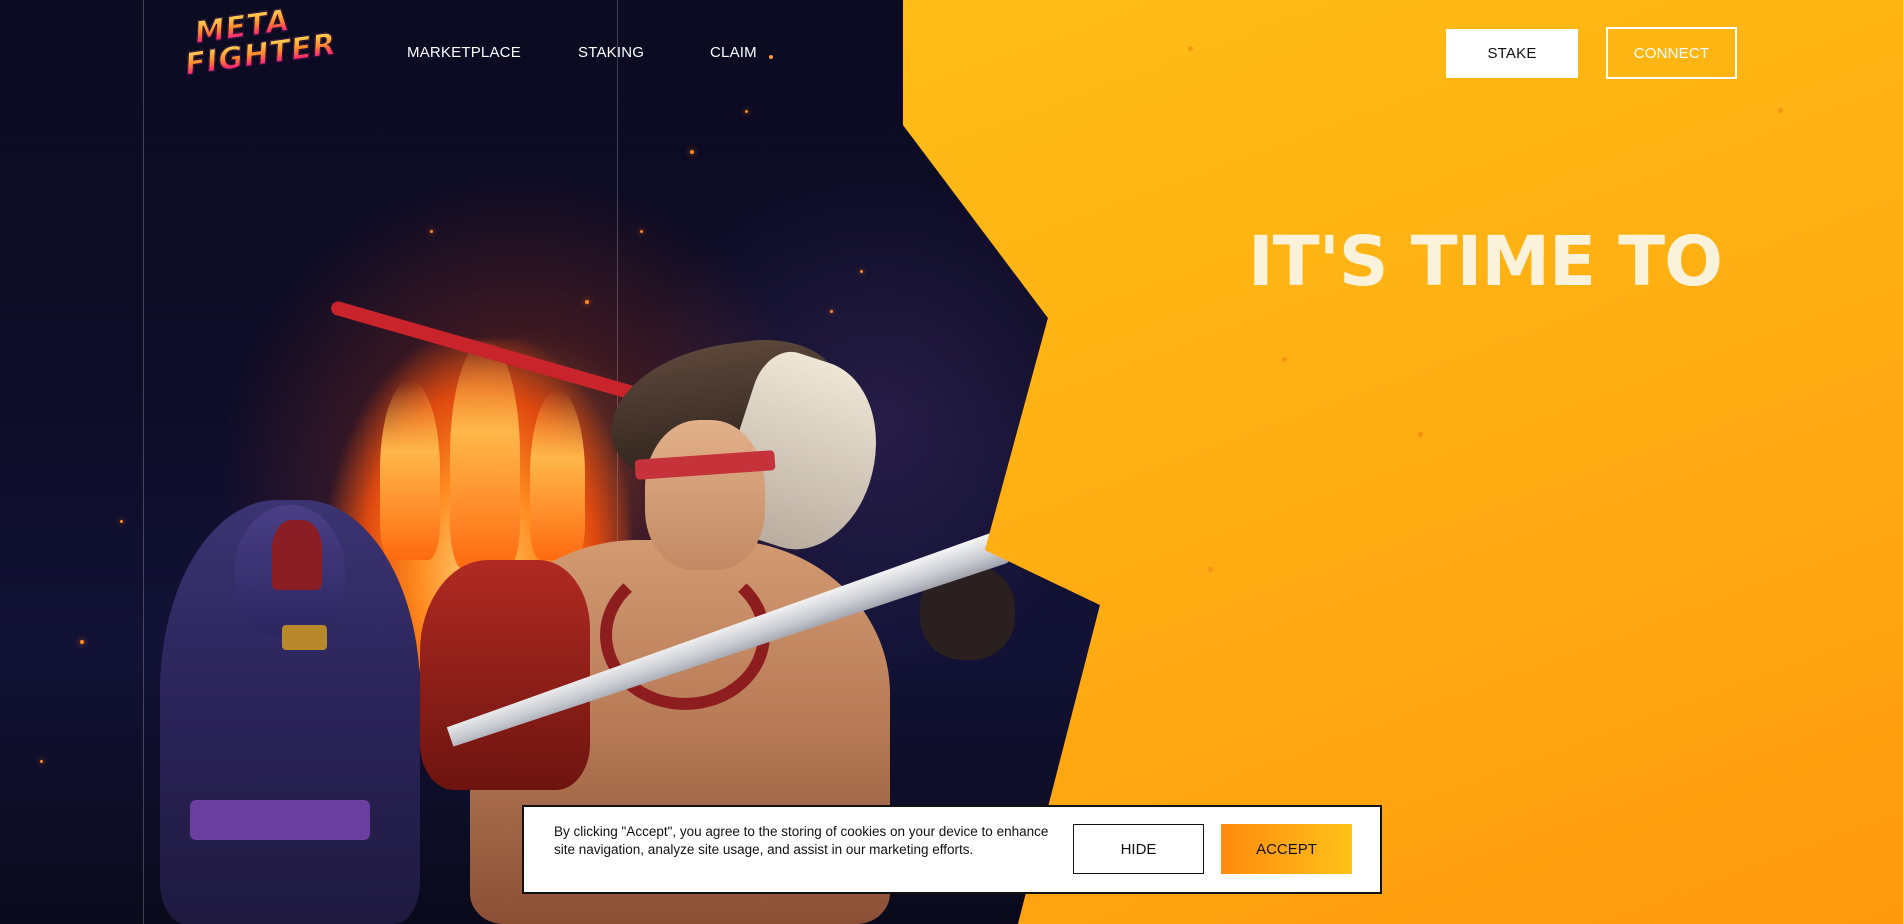 This screenshot has height=924, width=1903. Describe the element at coordinates (1485, 262) in the screenshot. I see `hero-headline: IT'S TIME TO` at that location.